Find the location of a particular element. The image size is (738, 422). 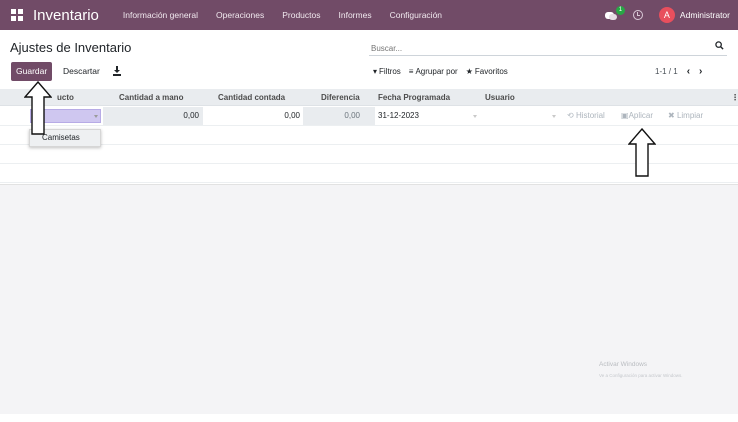

pager-previous-icon: ‹ is located at coordinates (688, 71).